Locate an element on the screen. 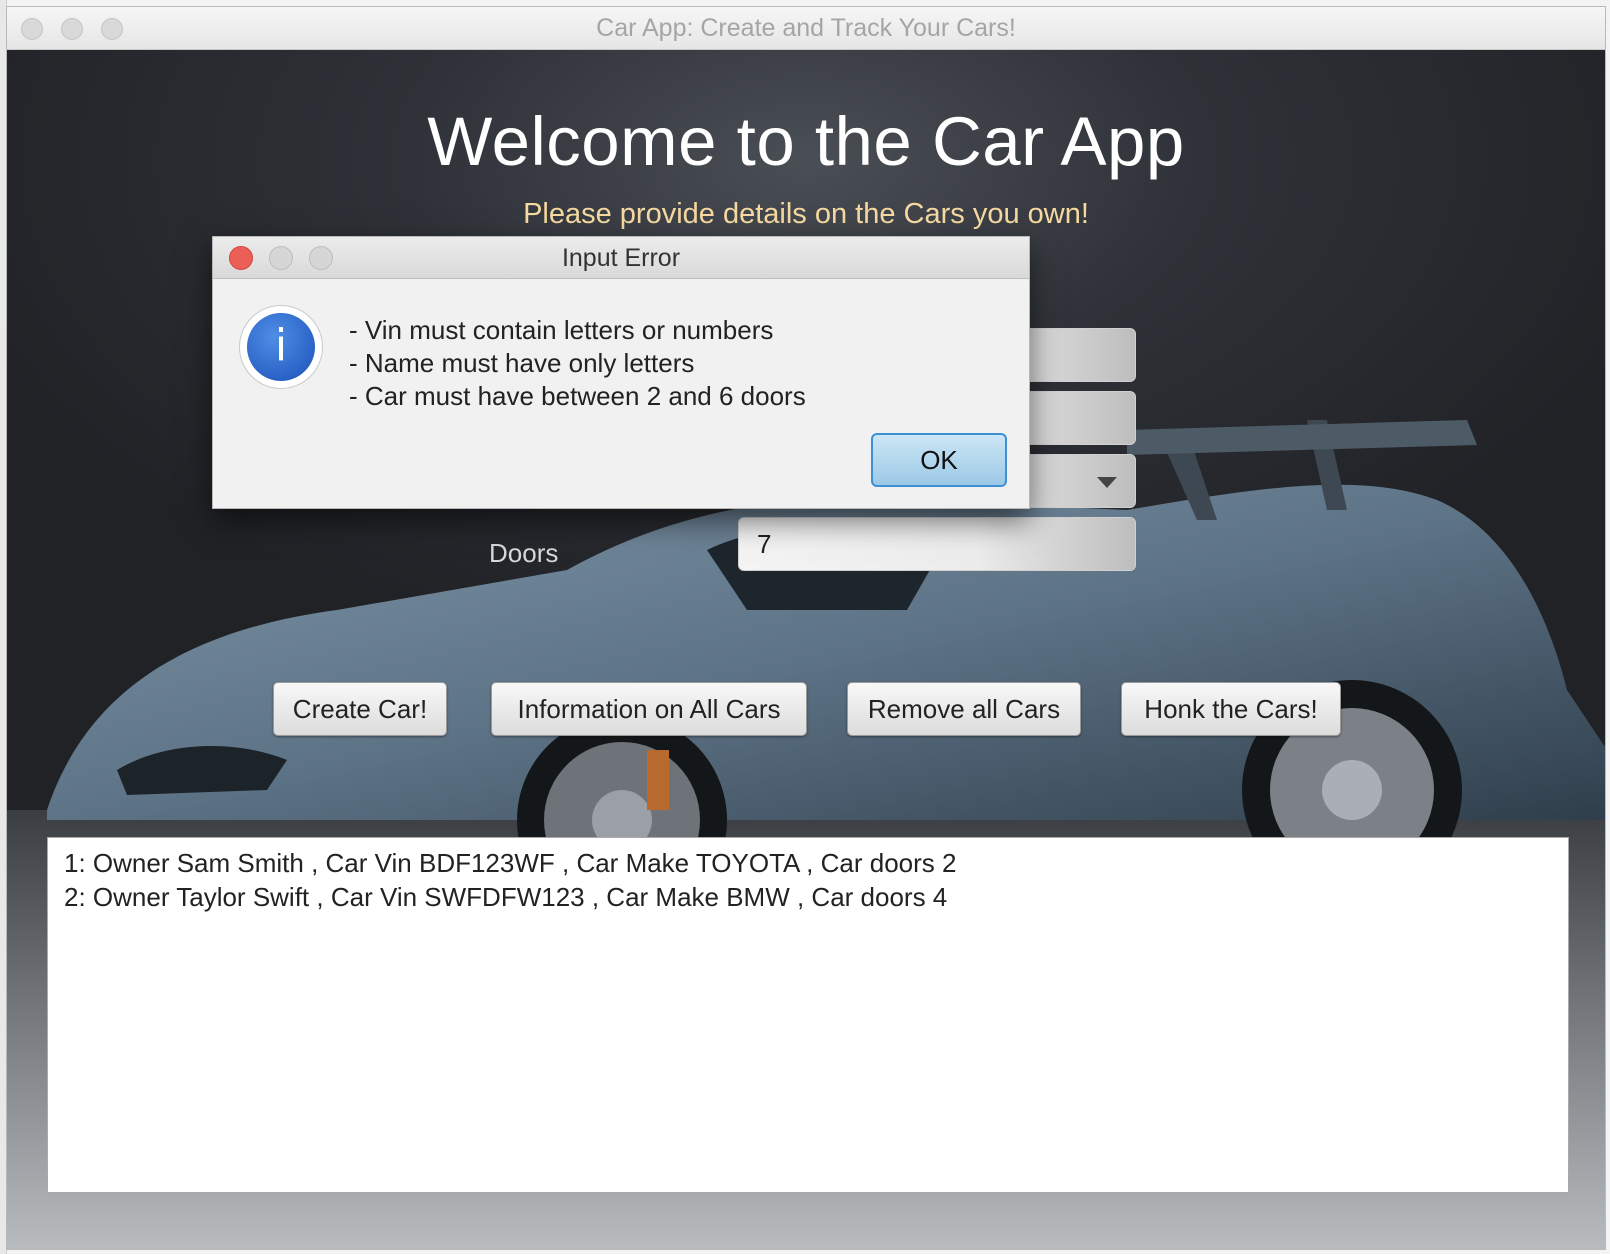 Image resolution: width=1610 pixels, height=1254 pixels. information-all-cars-button: Information on All Cars is located at coordinates (649, 709).